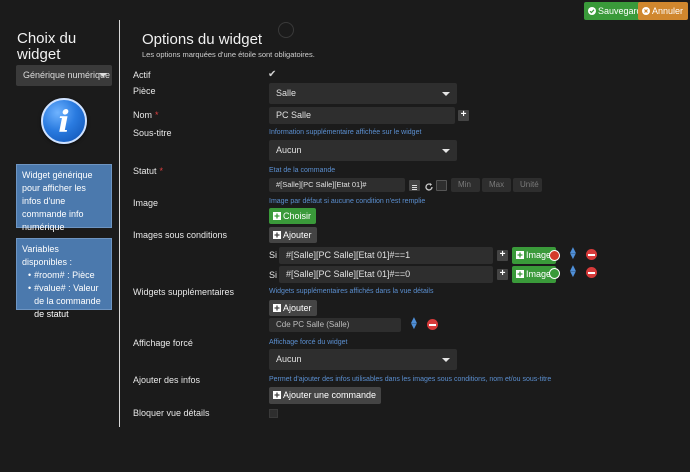 This screenshot has height=472, width=690. I want to click on sous-titre-value: Aucun, so click(289, 150).